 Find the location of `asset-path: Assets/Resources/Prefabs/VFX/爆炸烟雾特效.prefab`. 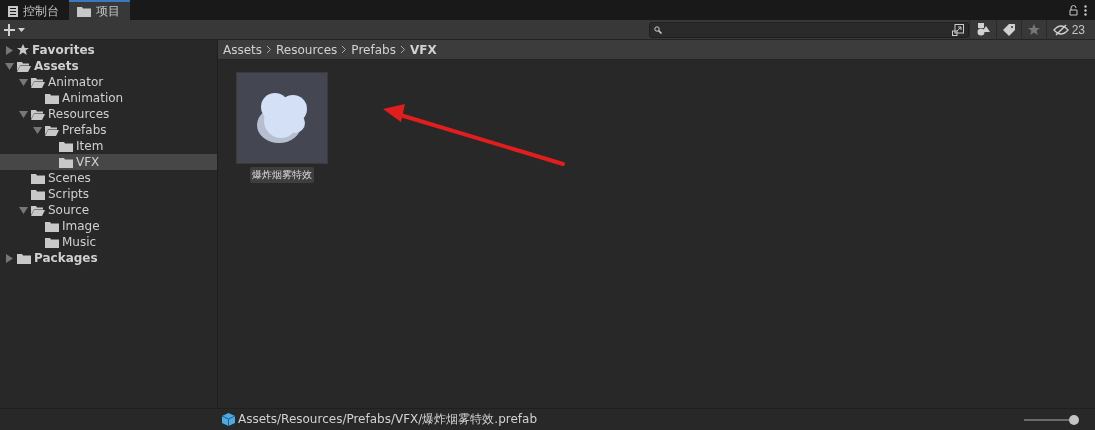

asset-path: Assets/Resources/Prefabs/VFX/爆炸烟雾特效.prefab is located at coordinates (388, 419).